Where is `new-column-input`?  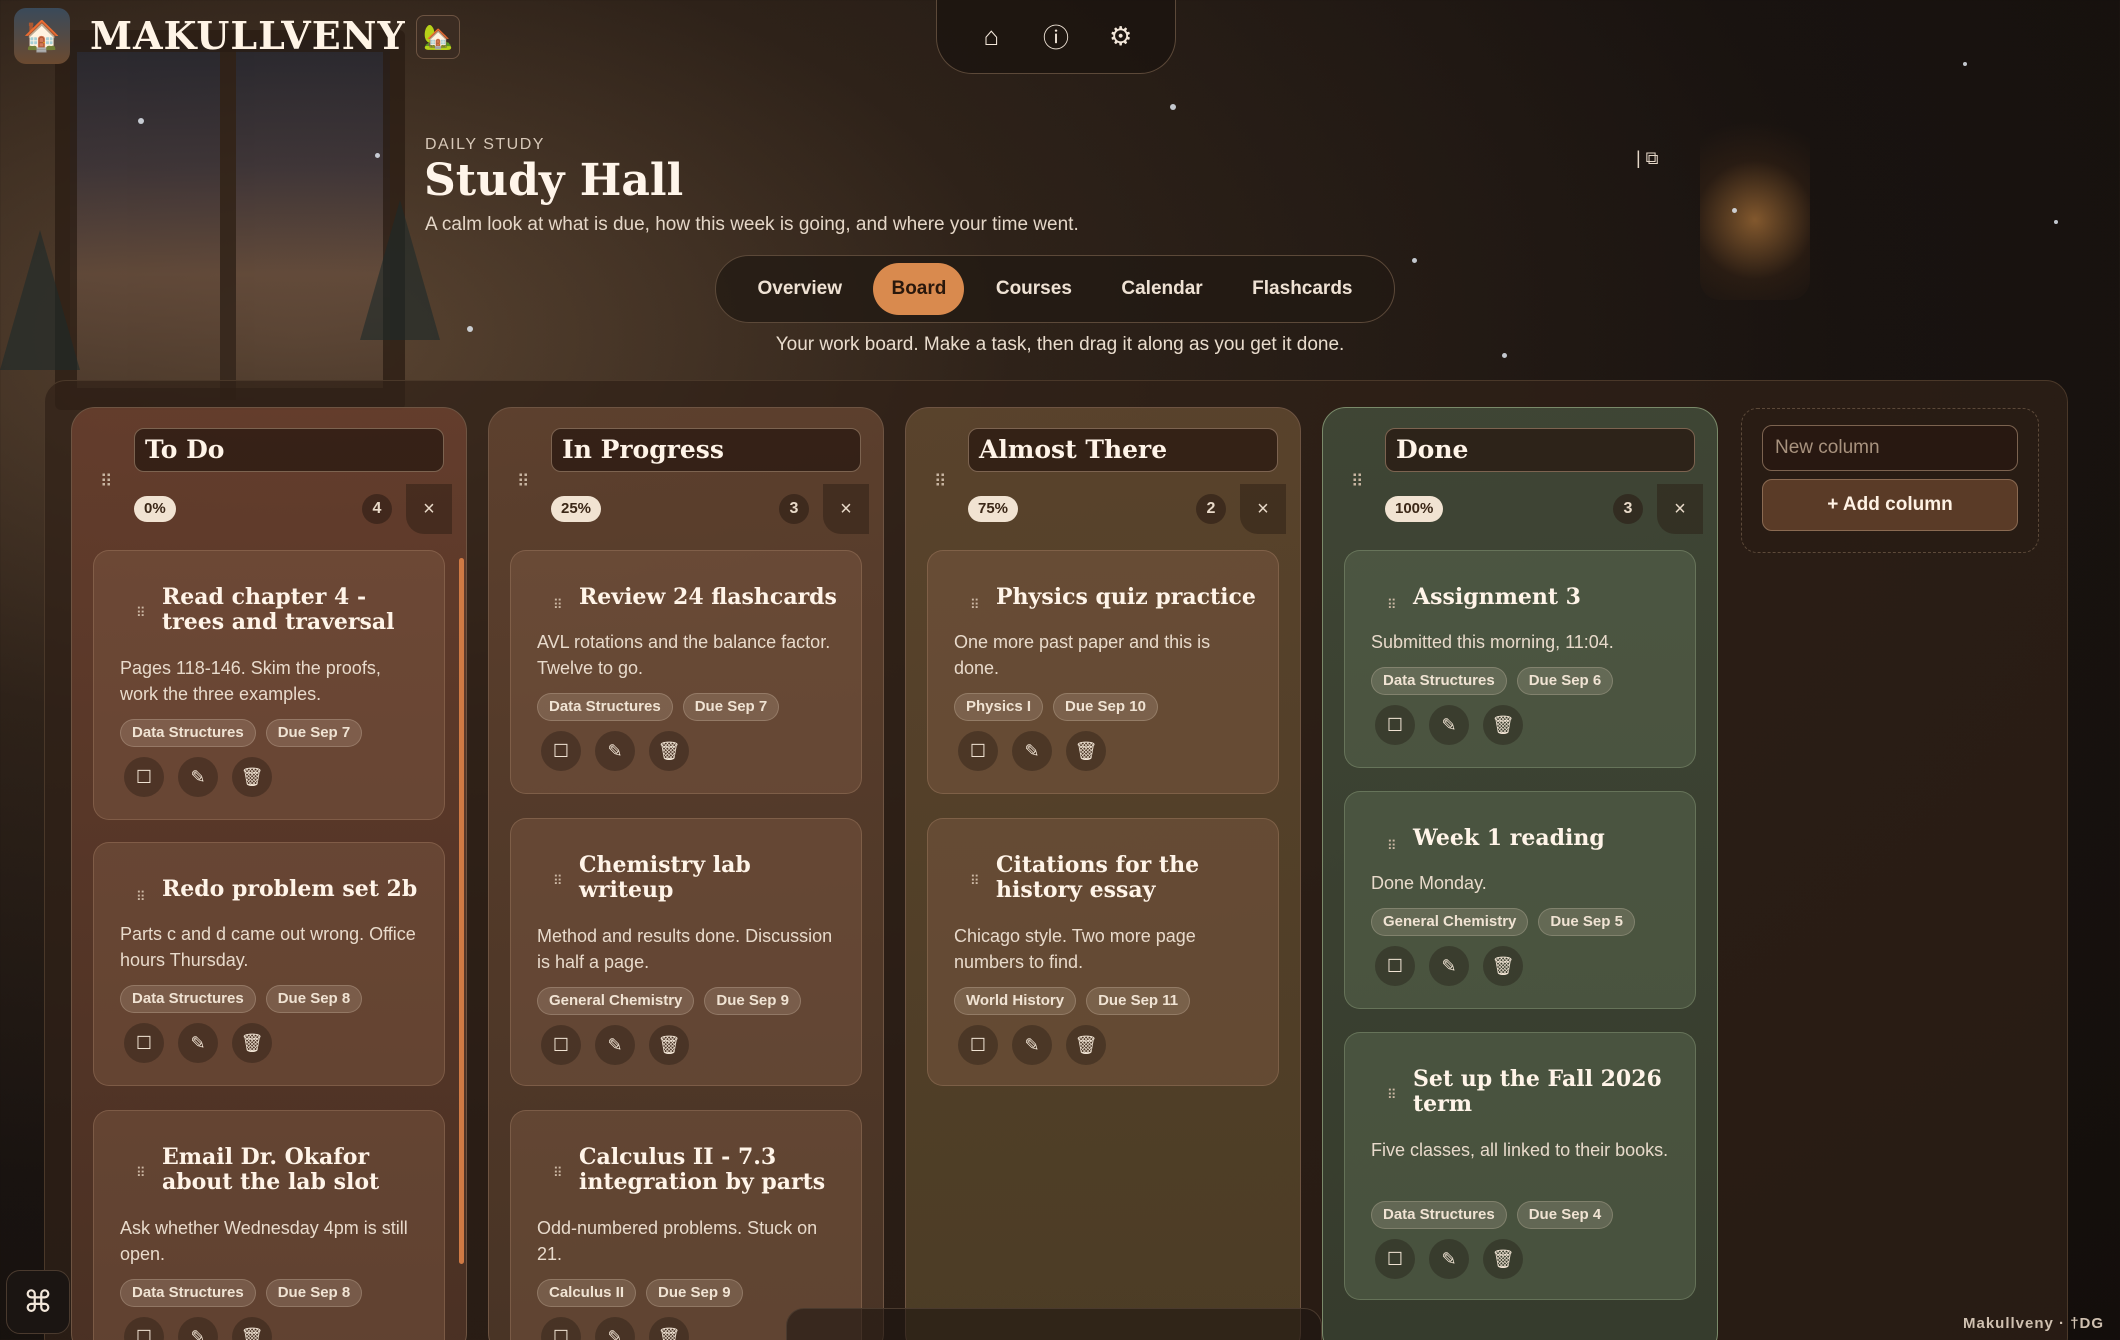
new-column-input is located at coordinates (1890, 448).